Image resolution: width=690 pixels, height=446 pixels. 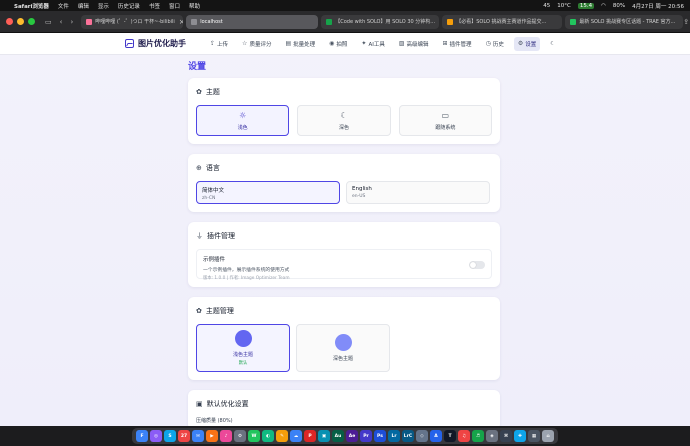 I want to click on dock-app-icon: Lr, so click(x=394, y=436).